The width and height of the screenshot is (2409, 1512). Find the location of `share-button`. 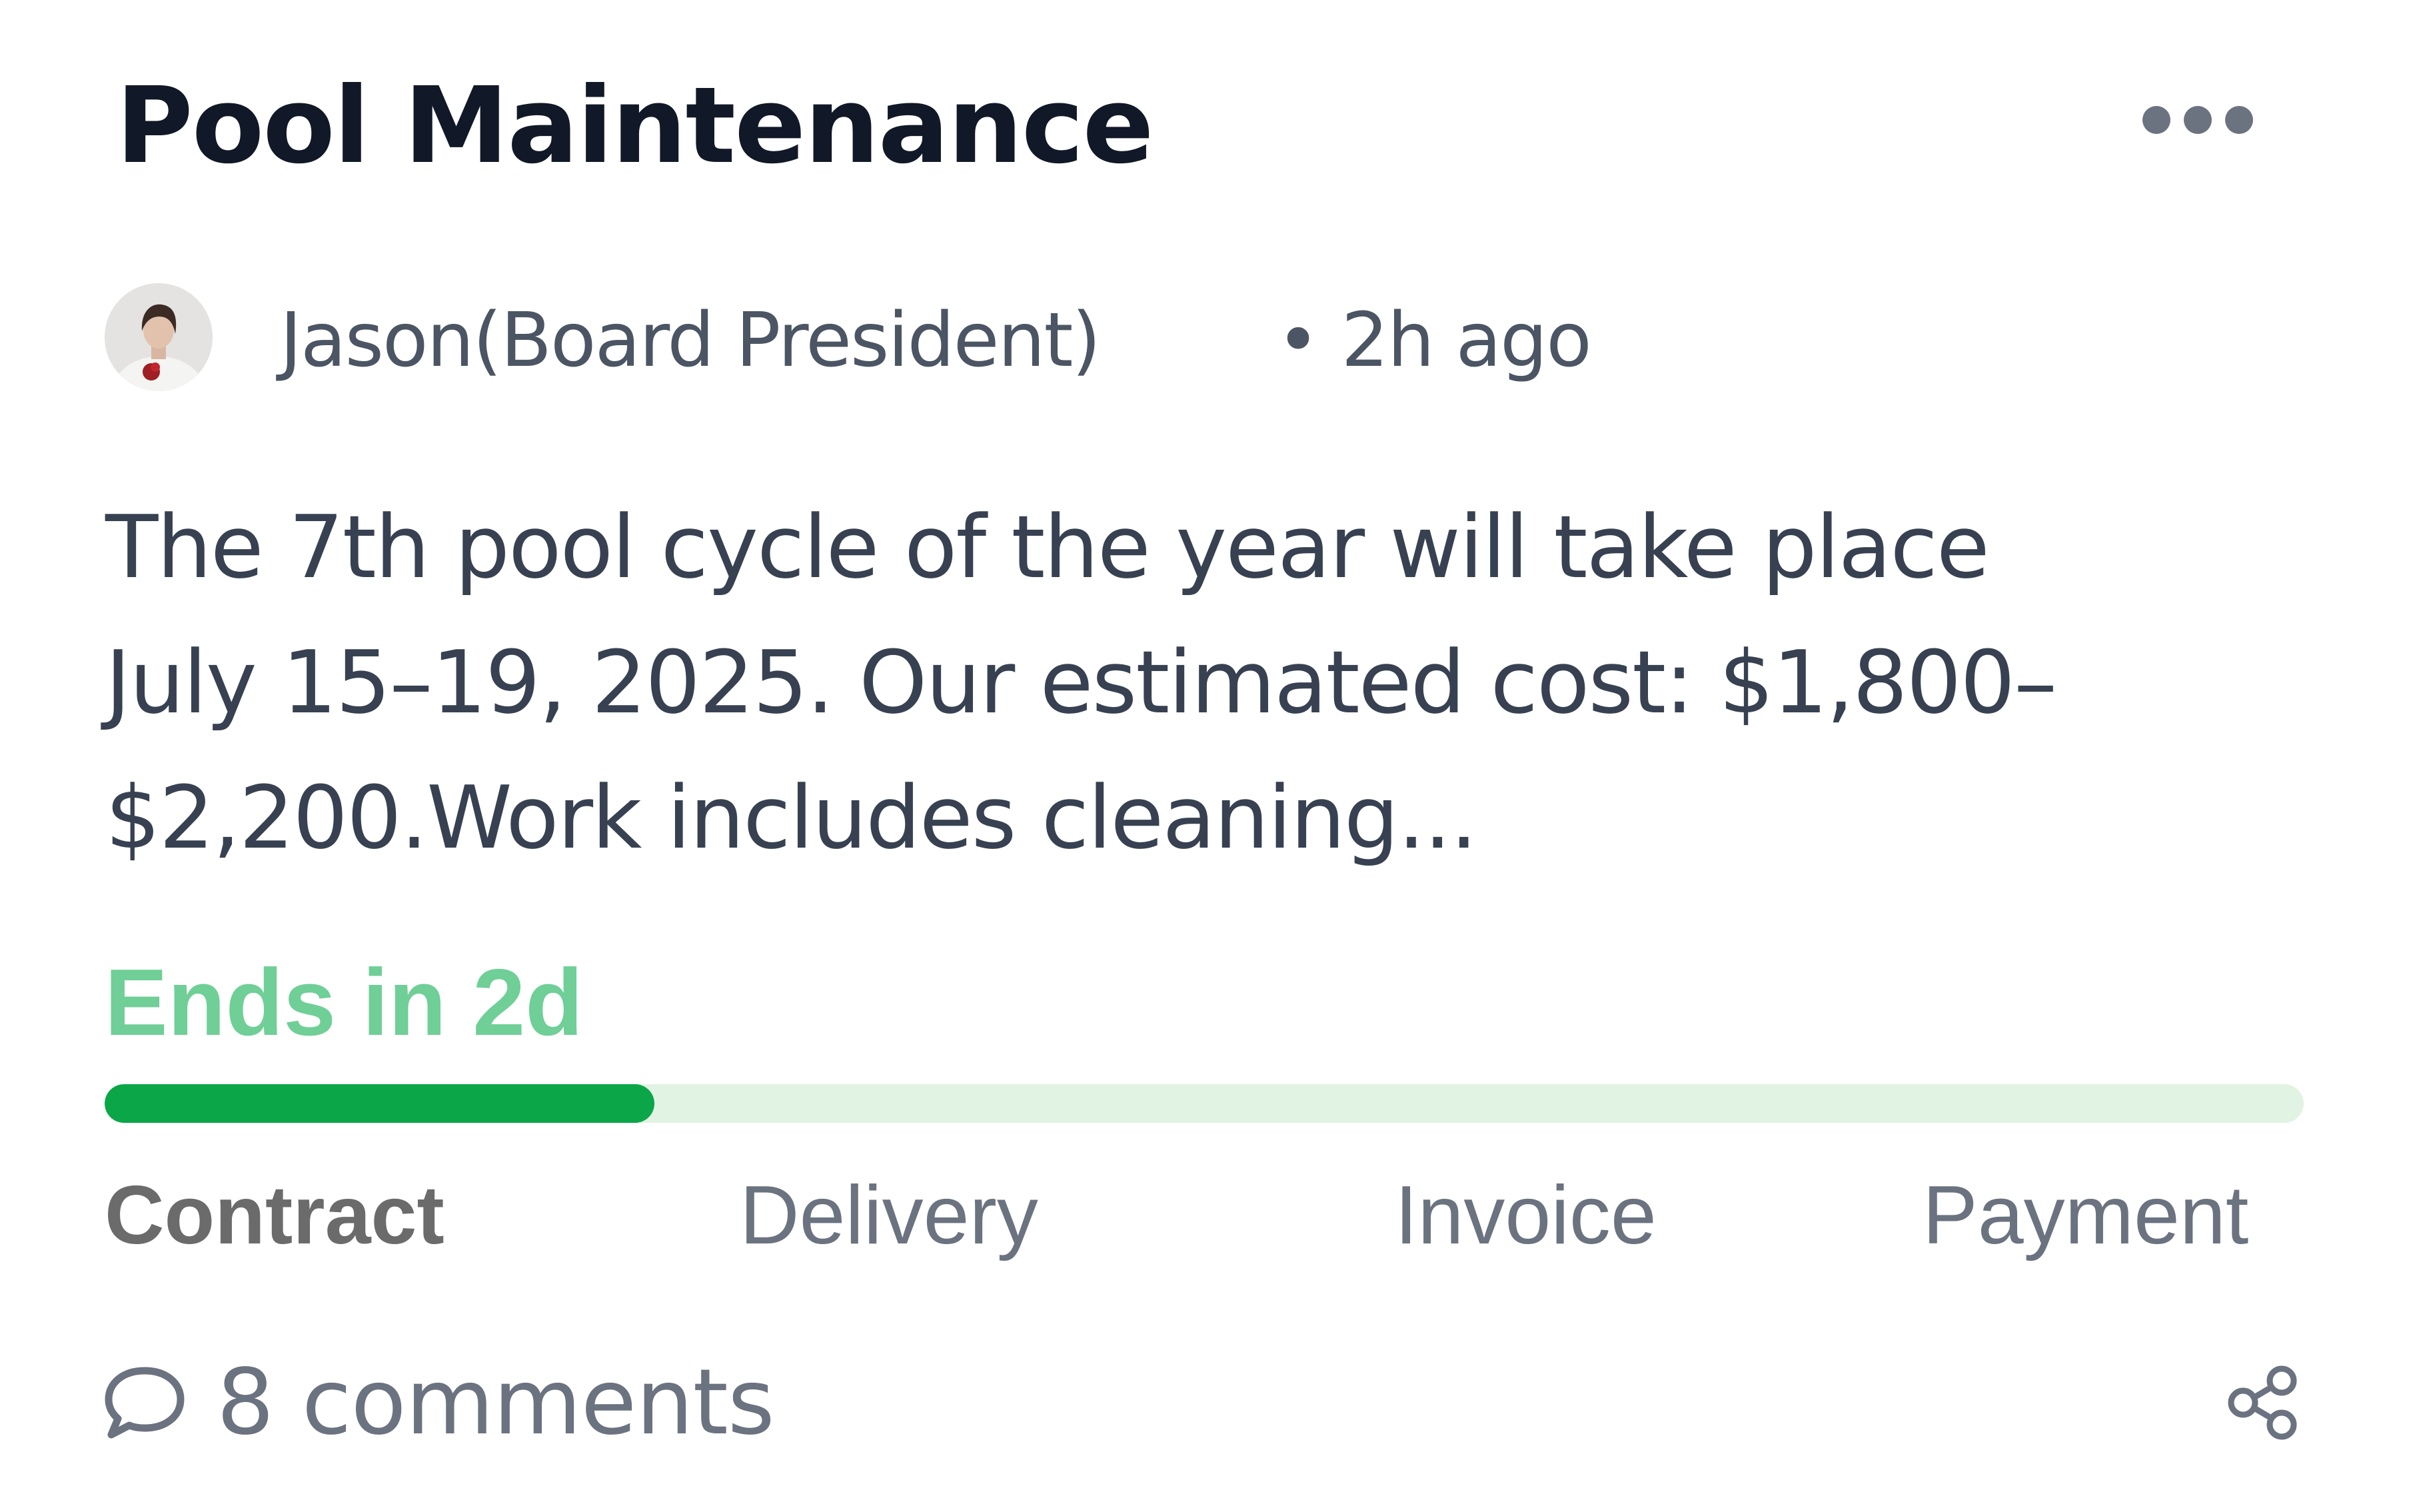

share-button is located at coordinates (2264, 1403).